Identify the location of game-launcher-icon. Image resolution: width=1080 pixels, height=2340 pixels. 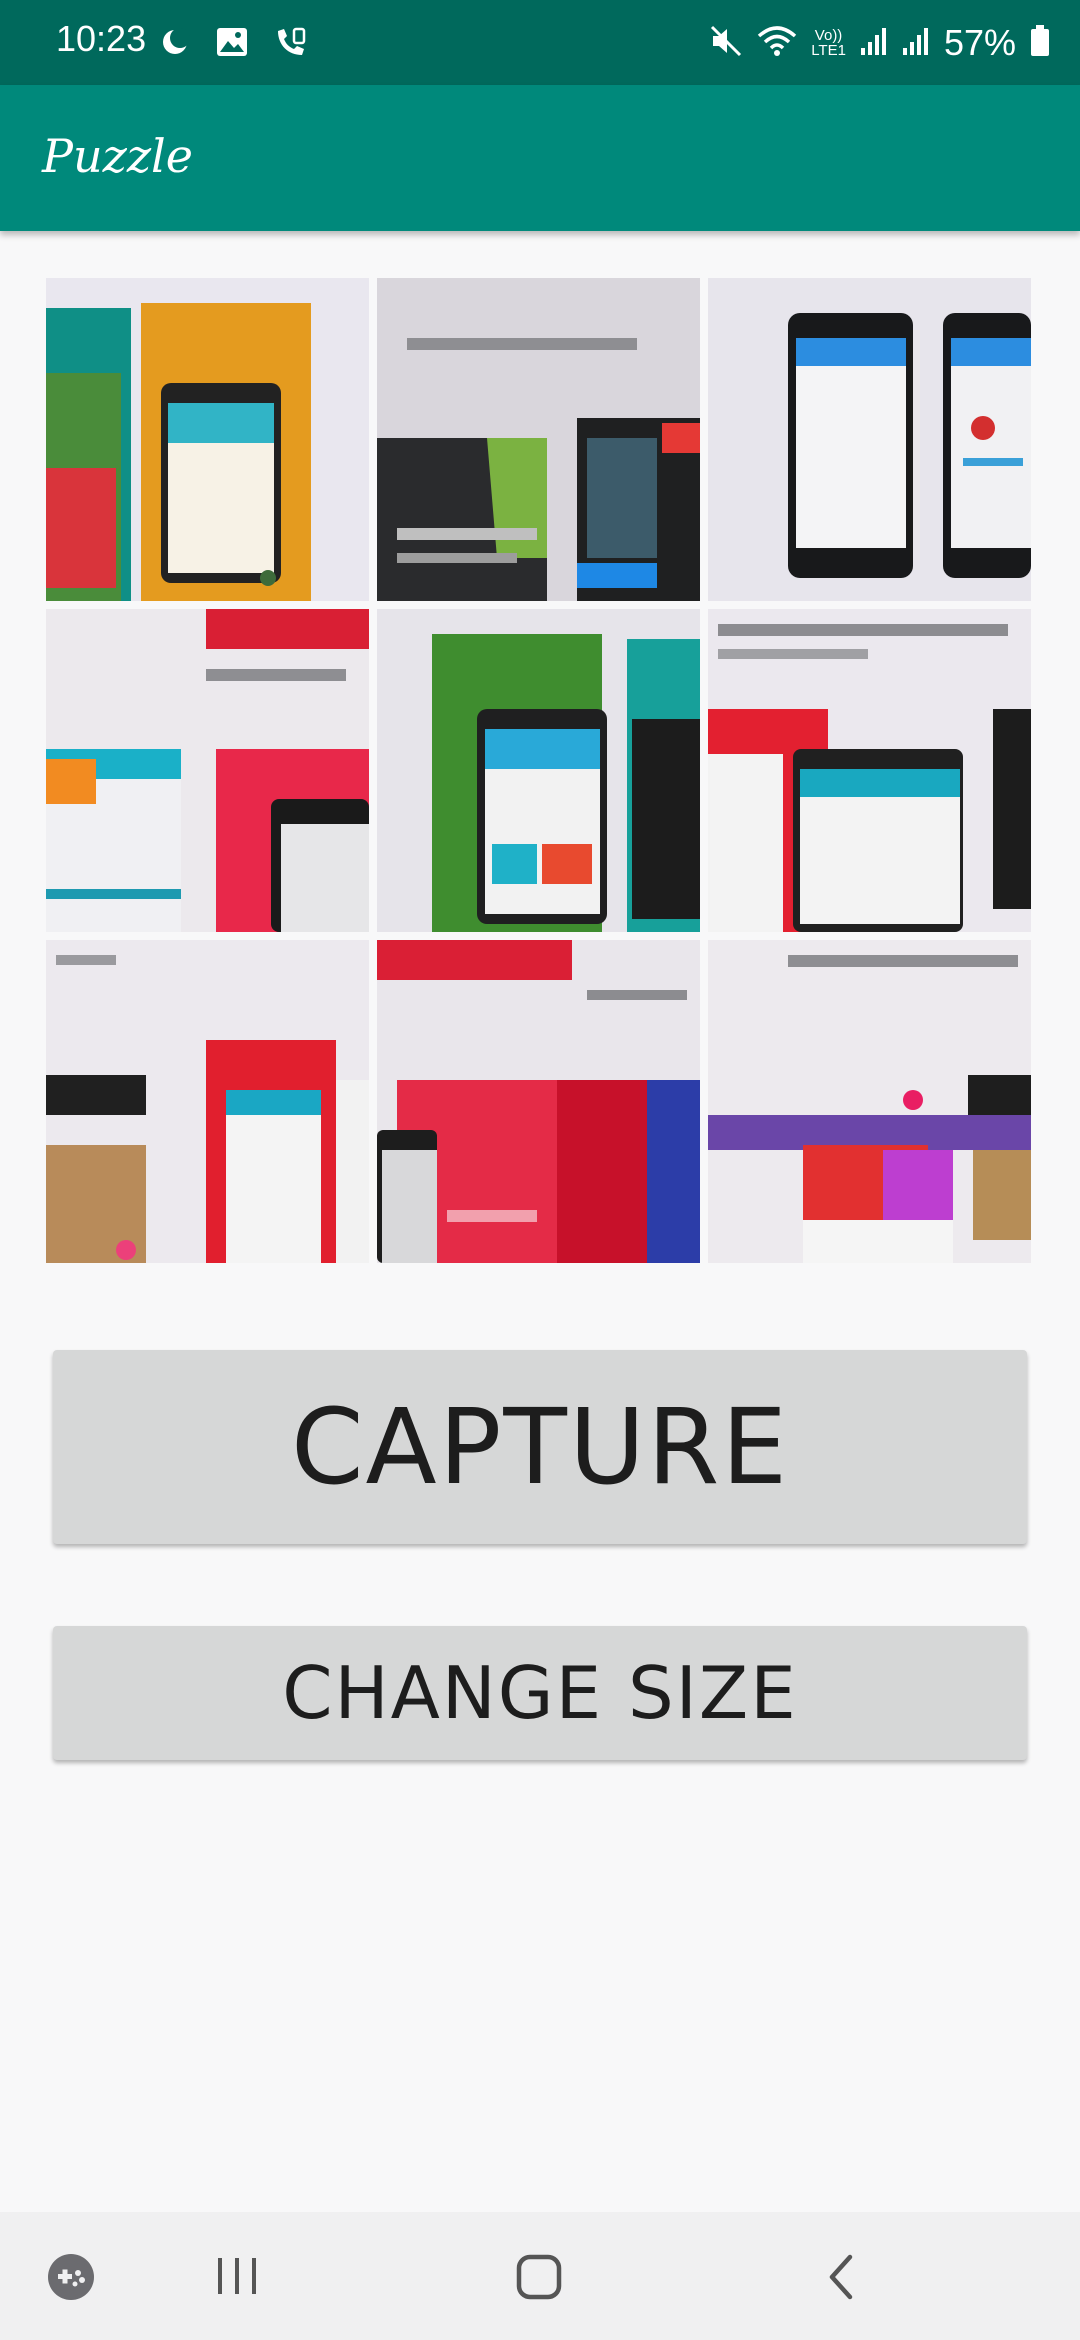
(71, 2279).